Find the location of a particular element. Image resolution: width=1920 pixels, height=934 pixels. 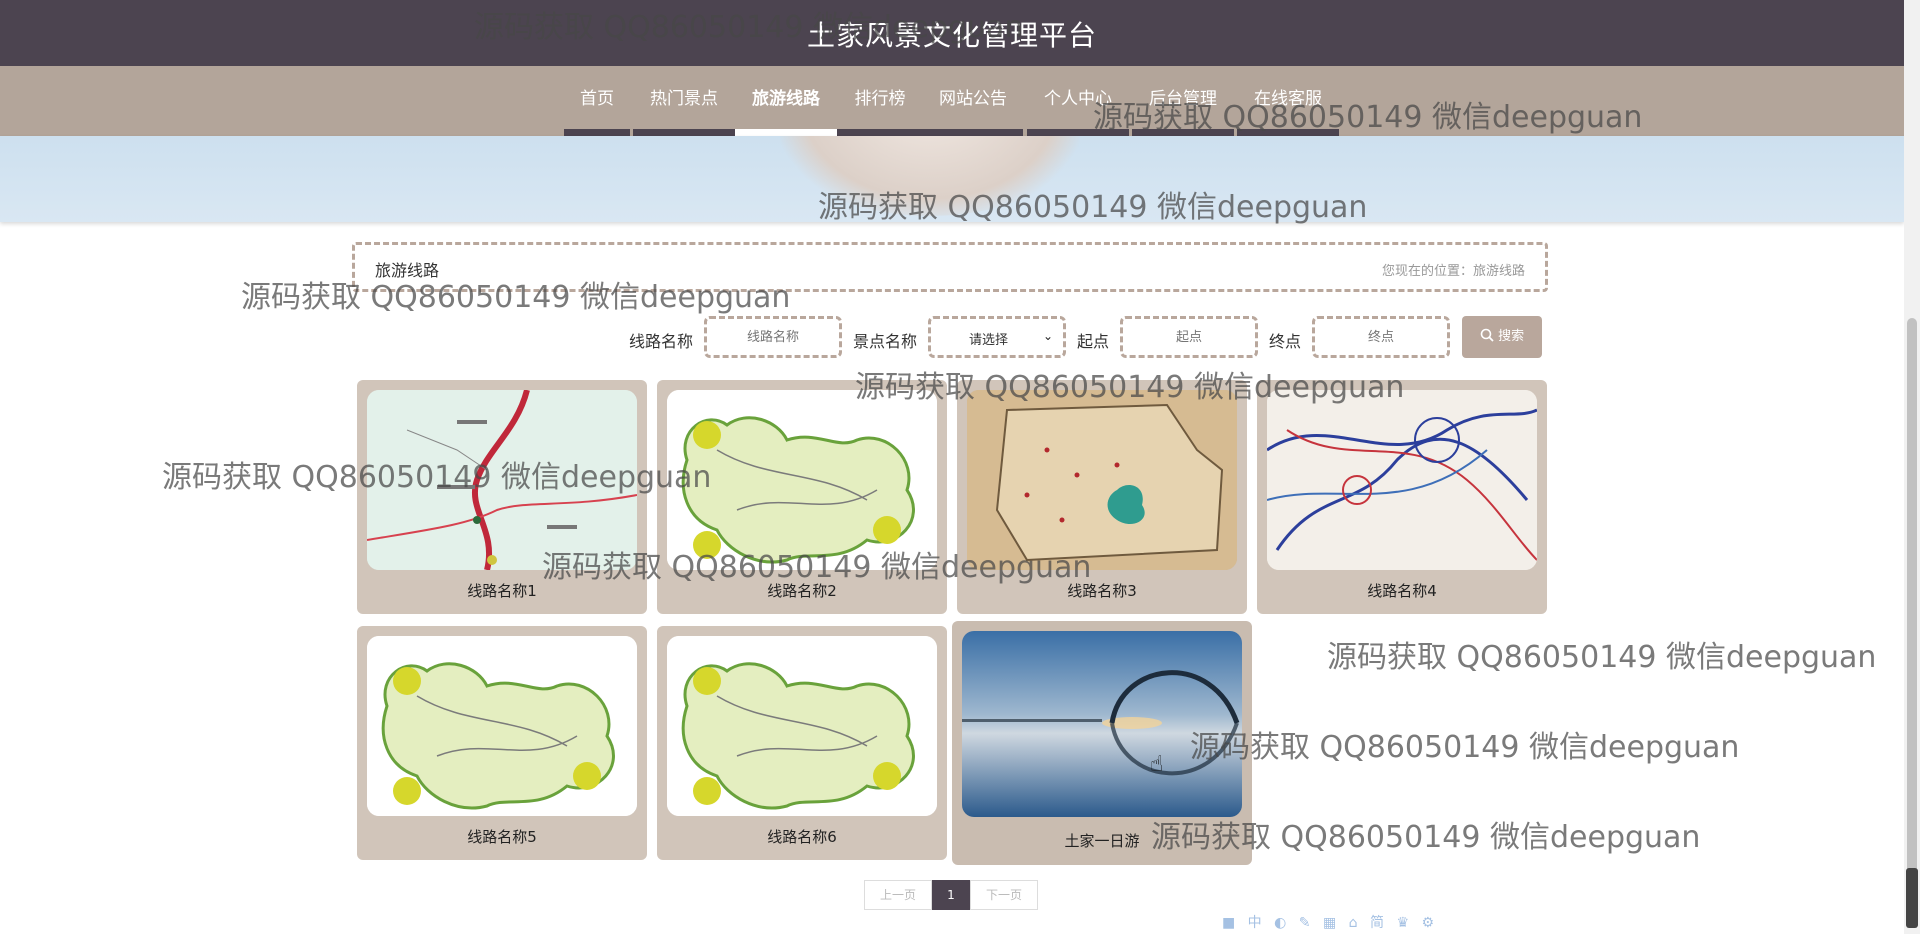

nav-home-label: 首页 is located at coordinates (597, 99).